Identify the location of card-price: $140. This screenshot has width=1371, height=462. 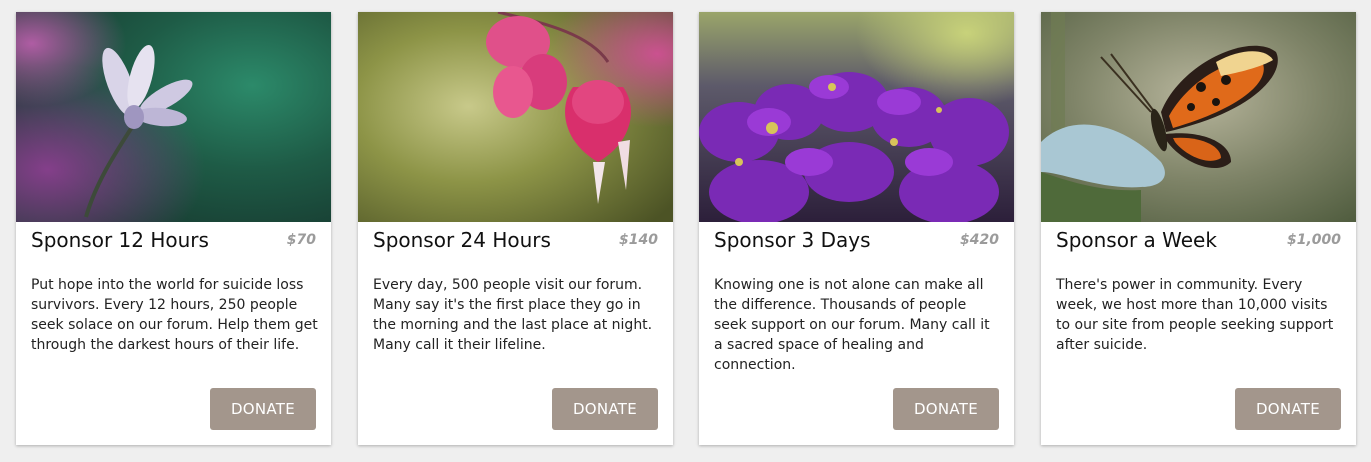
(638, 240).